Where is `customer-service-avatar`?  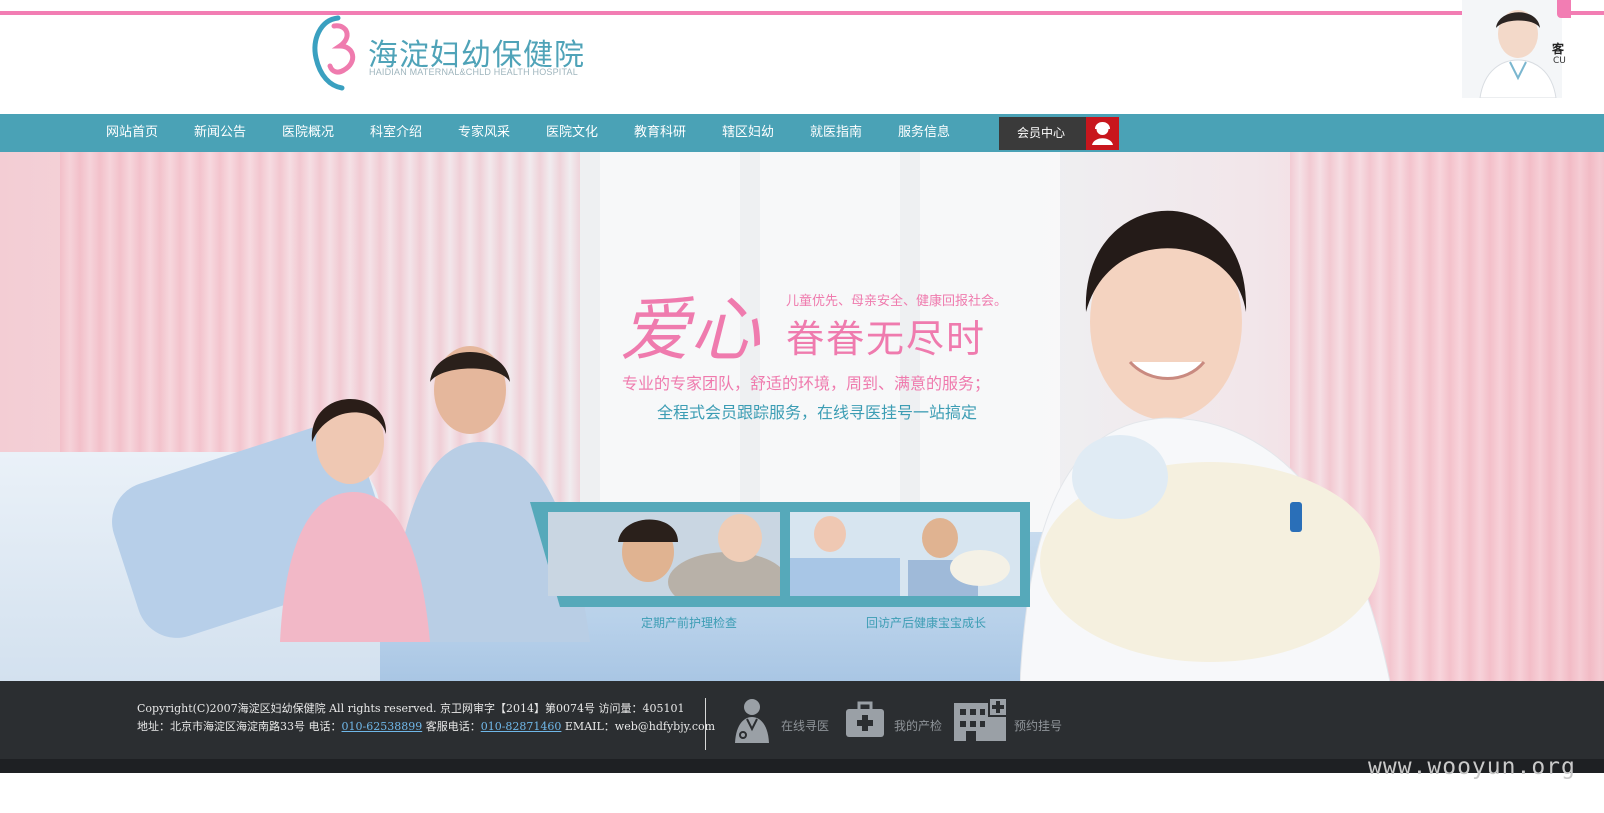 customer-service-avatar is located at coordinates (1512, 49).